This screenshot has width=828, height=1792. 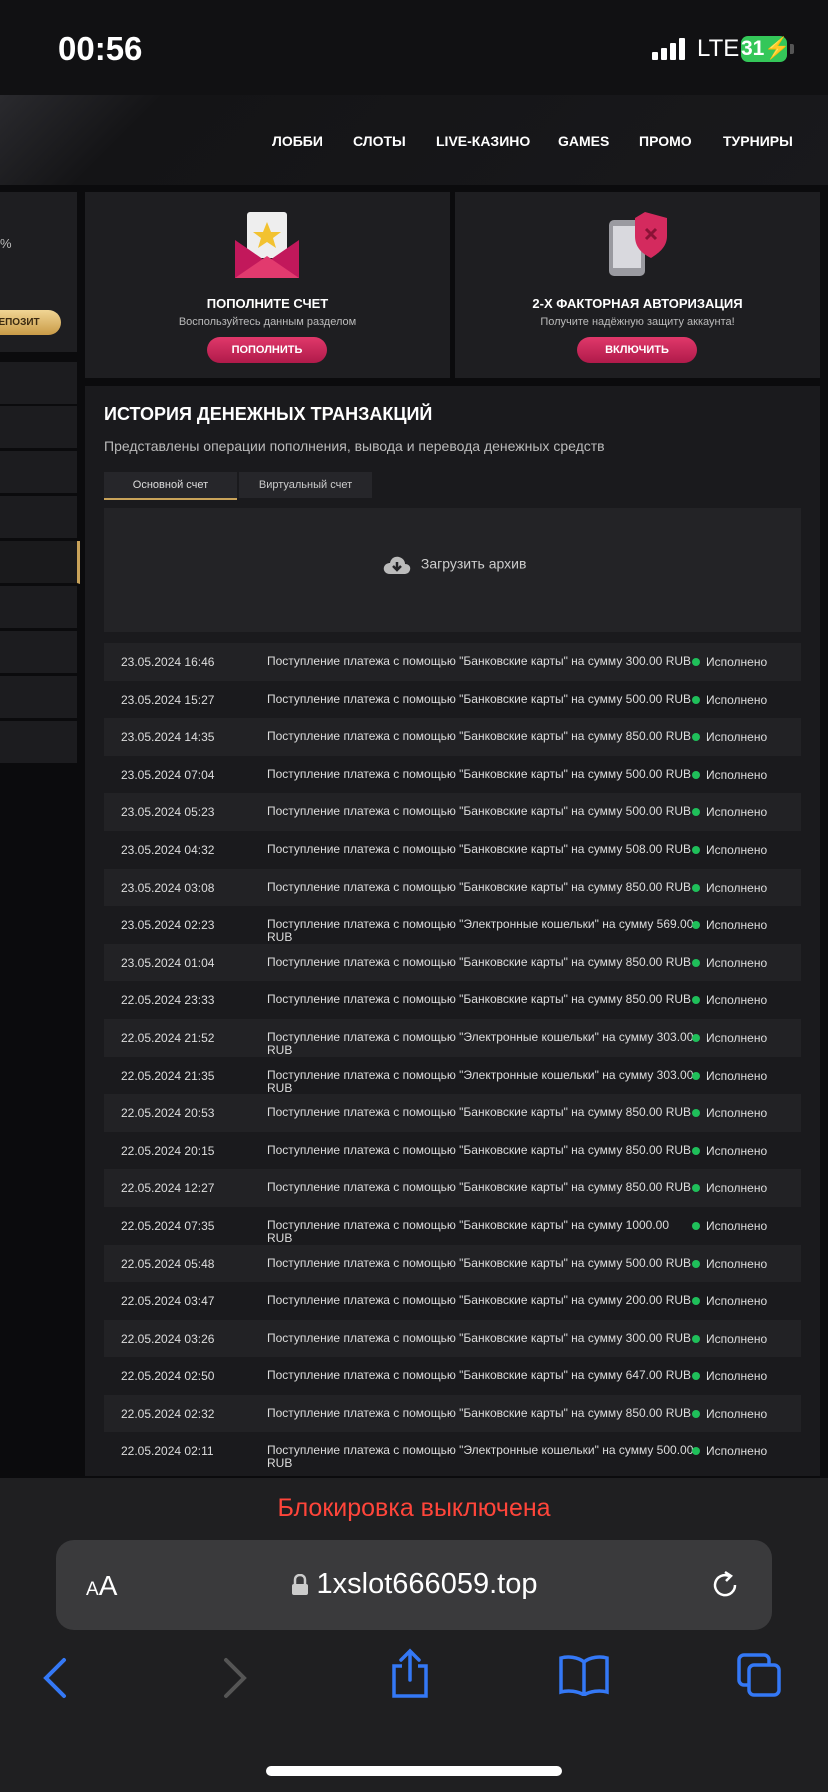 I want to click on twofa-card-title: 2-Х ФАКТОРНАЯ АВТОРИЗАЦИЯ, so click(x=637, y=303).